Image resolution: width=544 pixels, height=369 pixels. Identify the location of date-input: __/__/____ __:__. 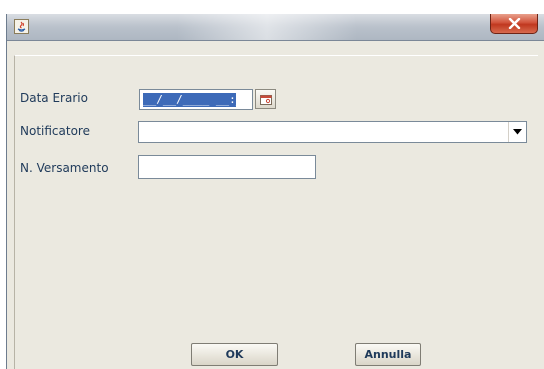
(196, 99).